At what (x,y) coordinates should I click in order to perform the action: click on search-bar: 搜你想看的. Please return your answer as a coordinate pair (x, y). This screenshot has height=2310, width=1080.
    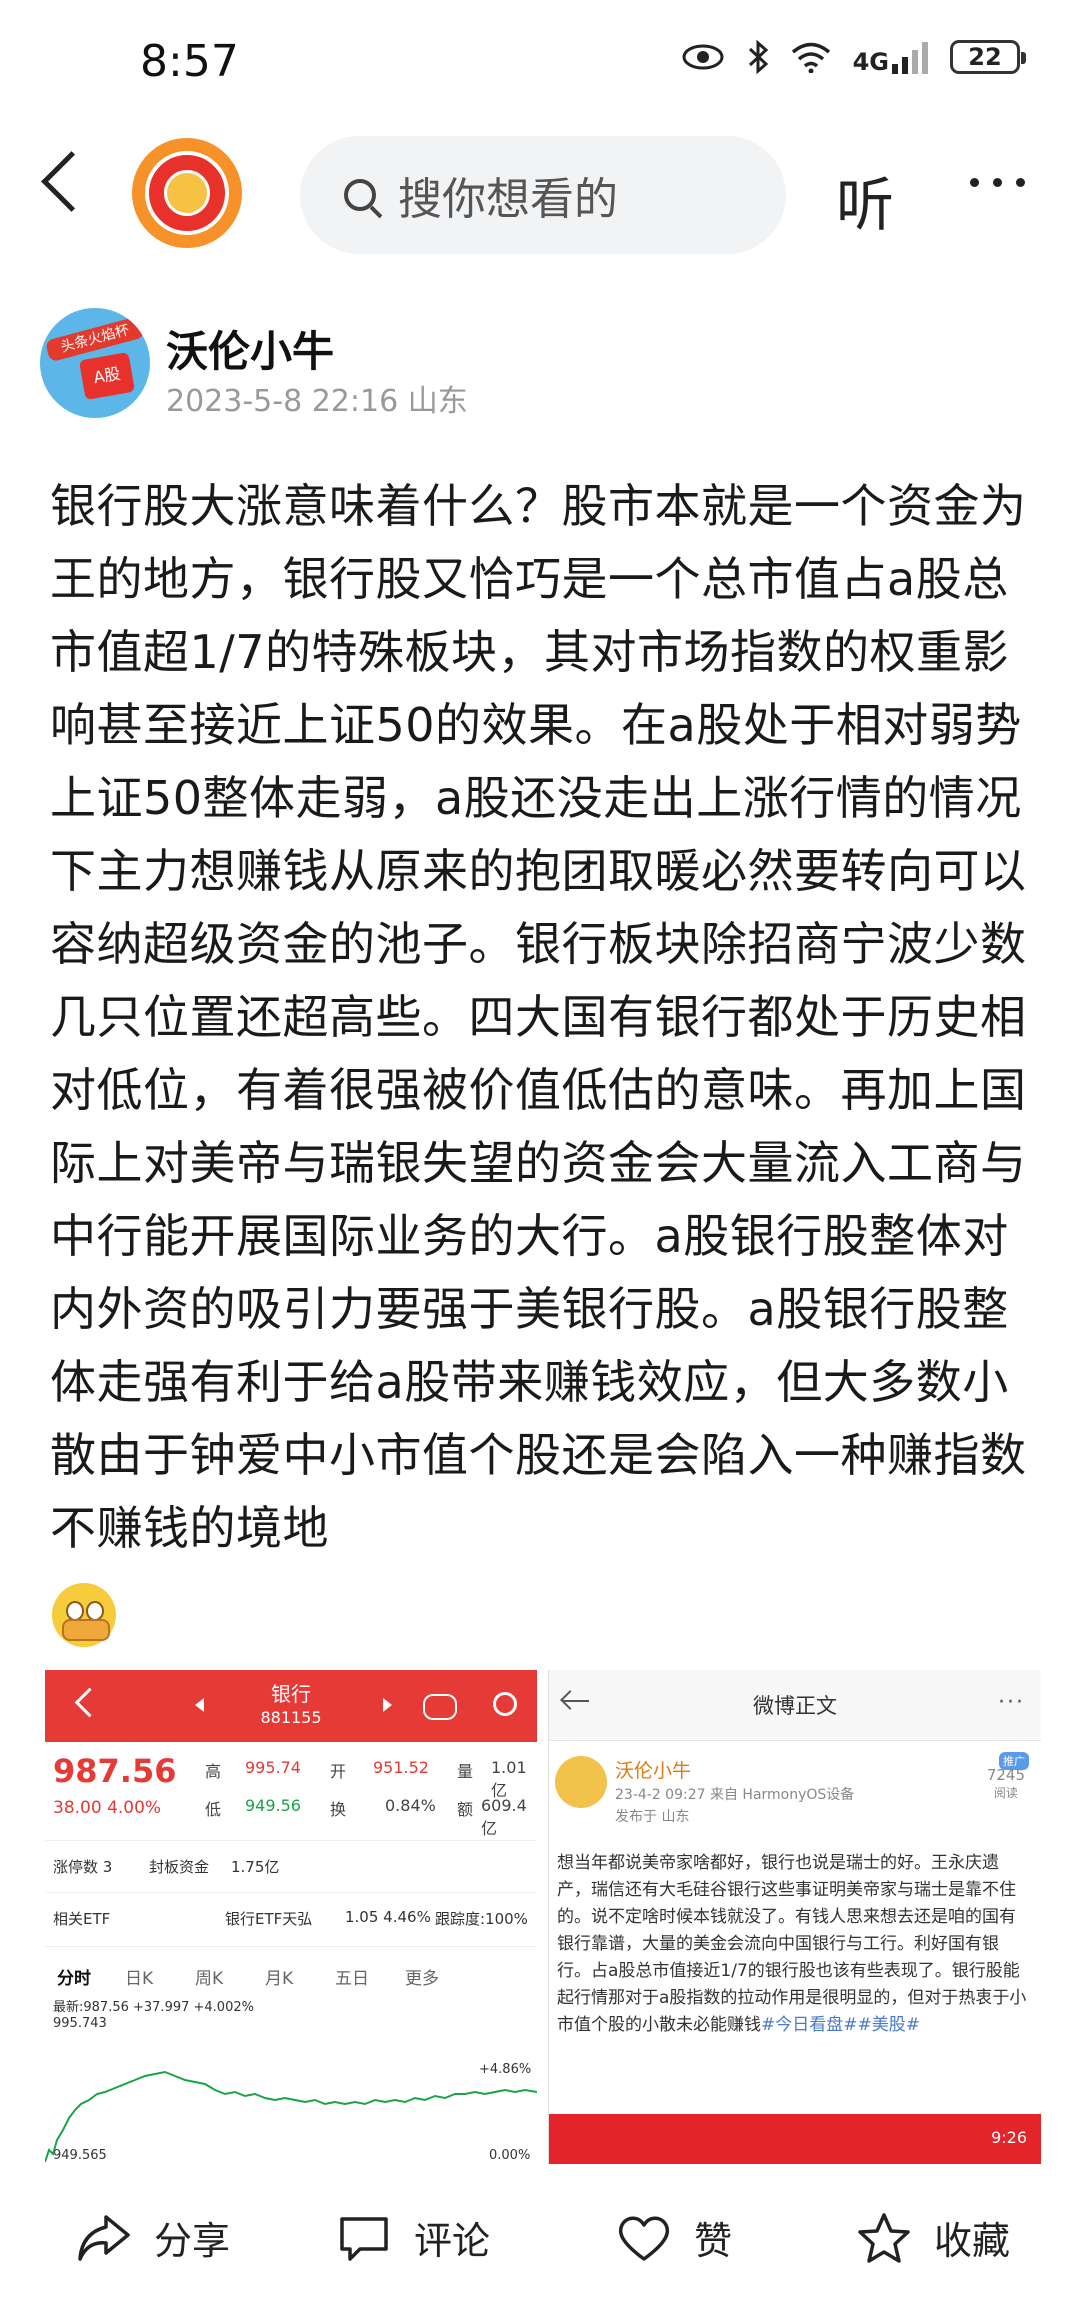
    Looking at the image, I should click on (543, 195).